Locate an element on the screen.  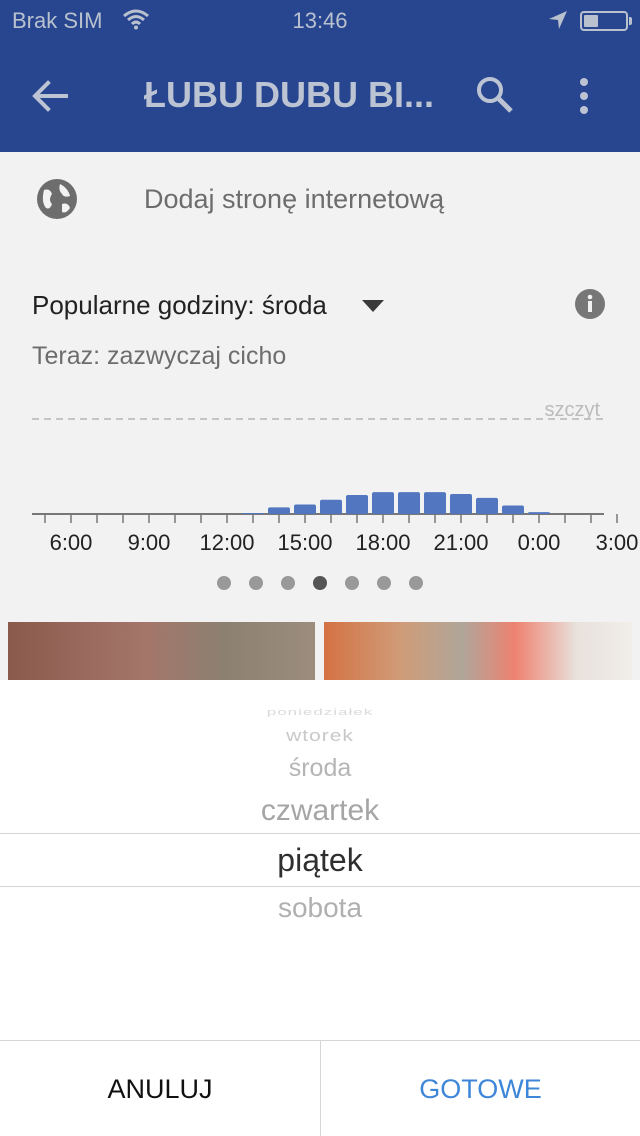
picker-option-wednesday: środa is located at coordinates (320, 768).